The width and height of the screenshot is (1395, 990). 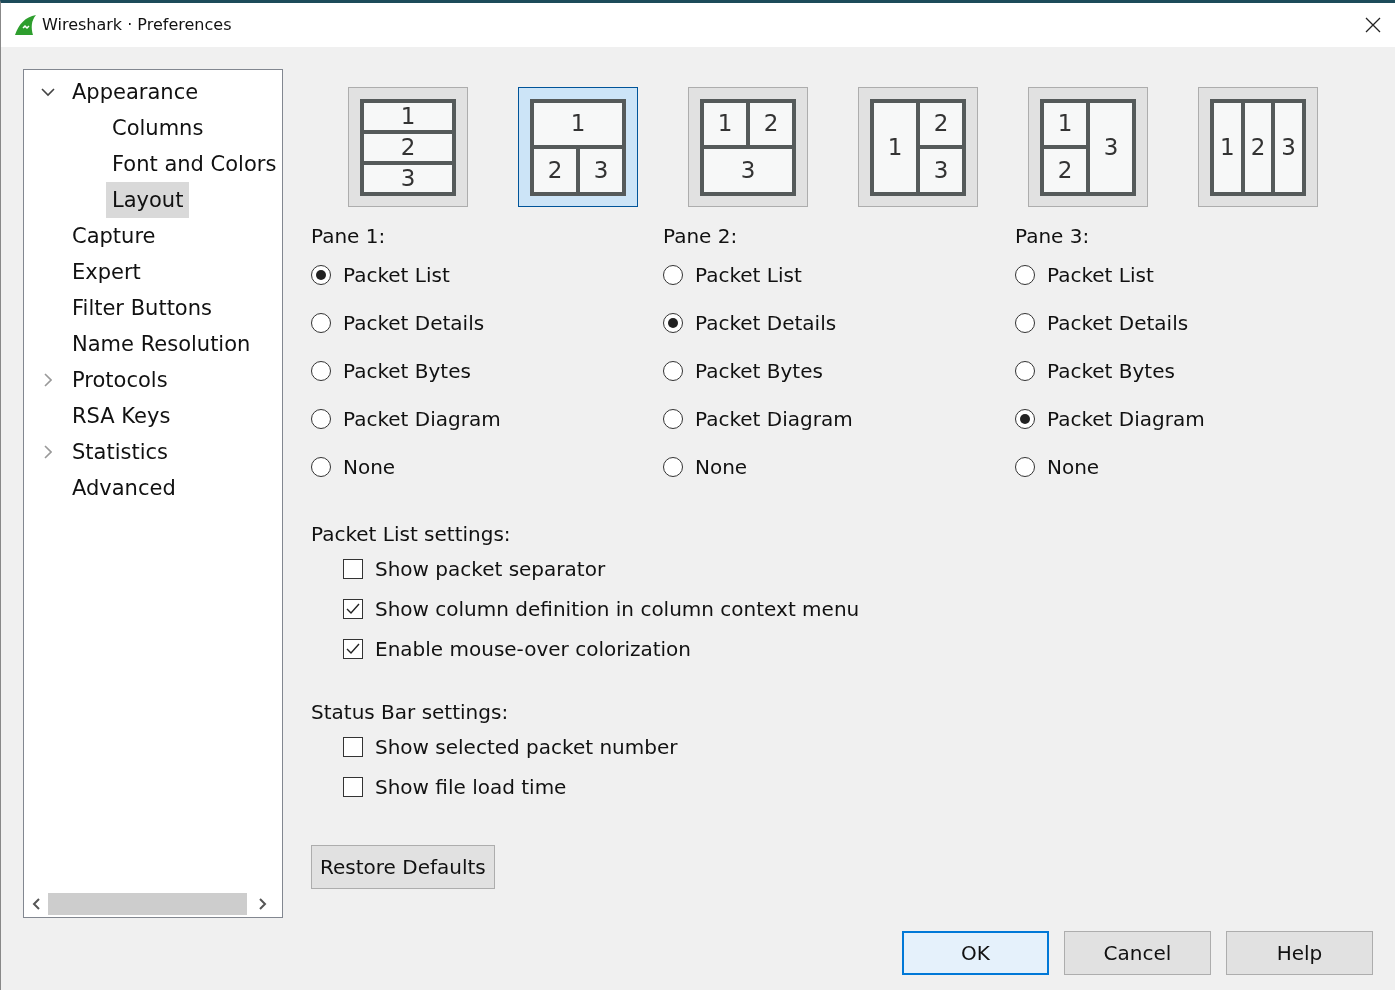 I want to click on tree-item: Protocols, so click(x=120, y=380).